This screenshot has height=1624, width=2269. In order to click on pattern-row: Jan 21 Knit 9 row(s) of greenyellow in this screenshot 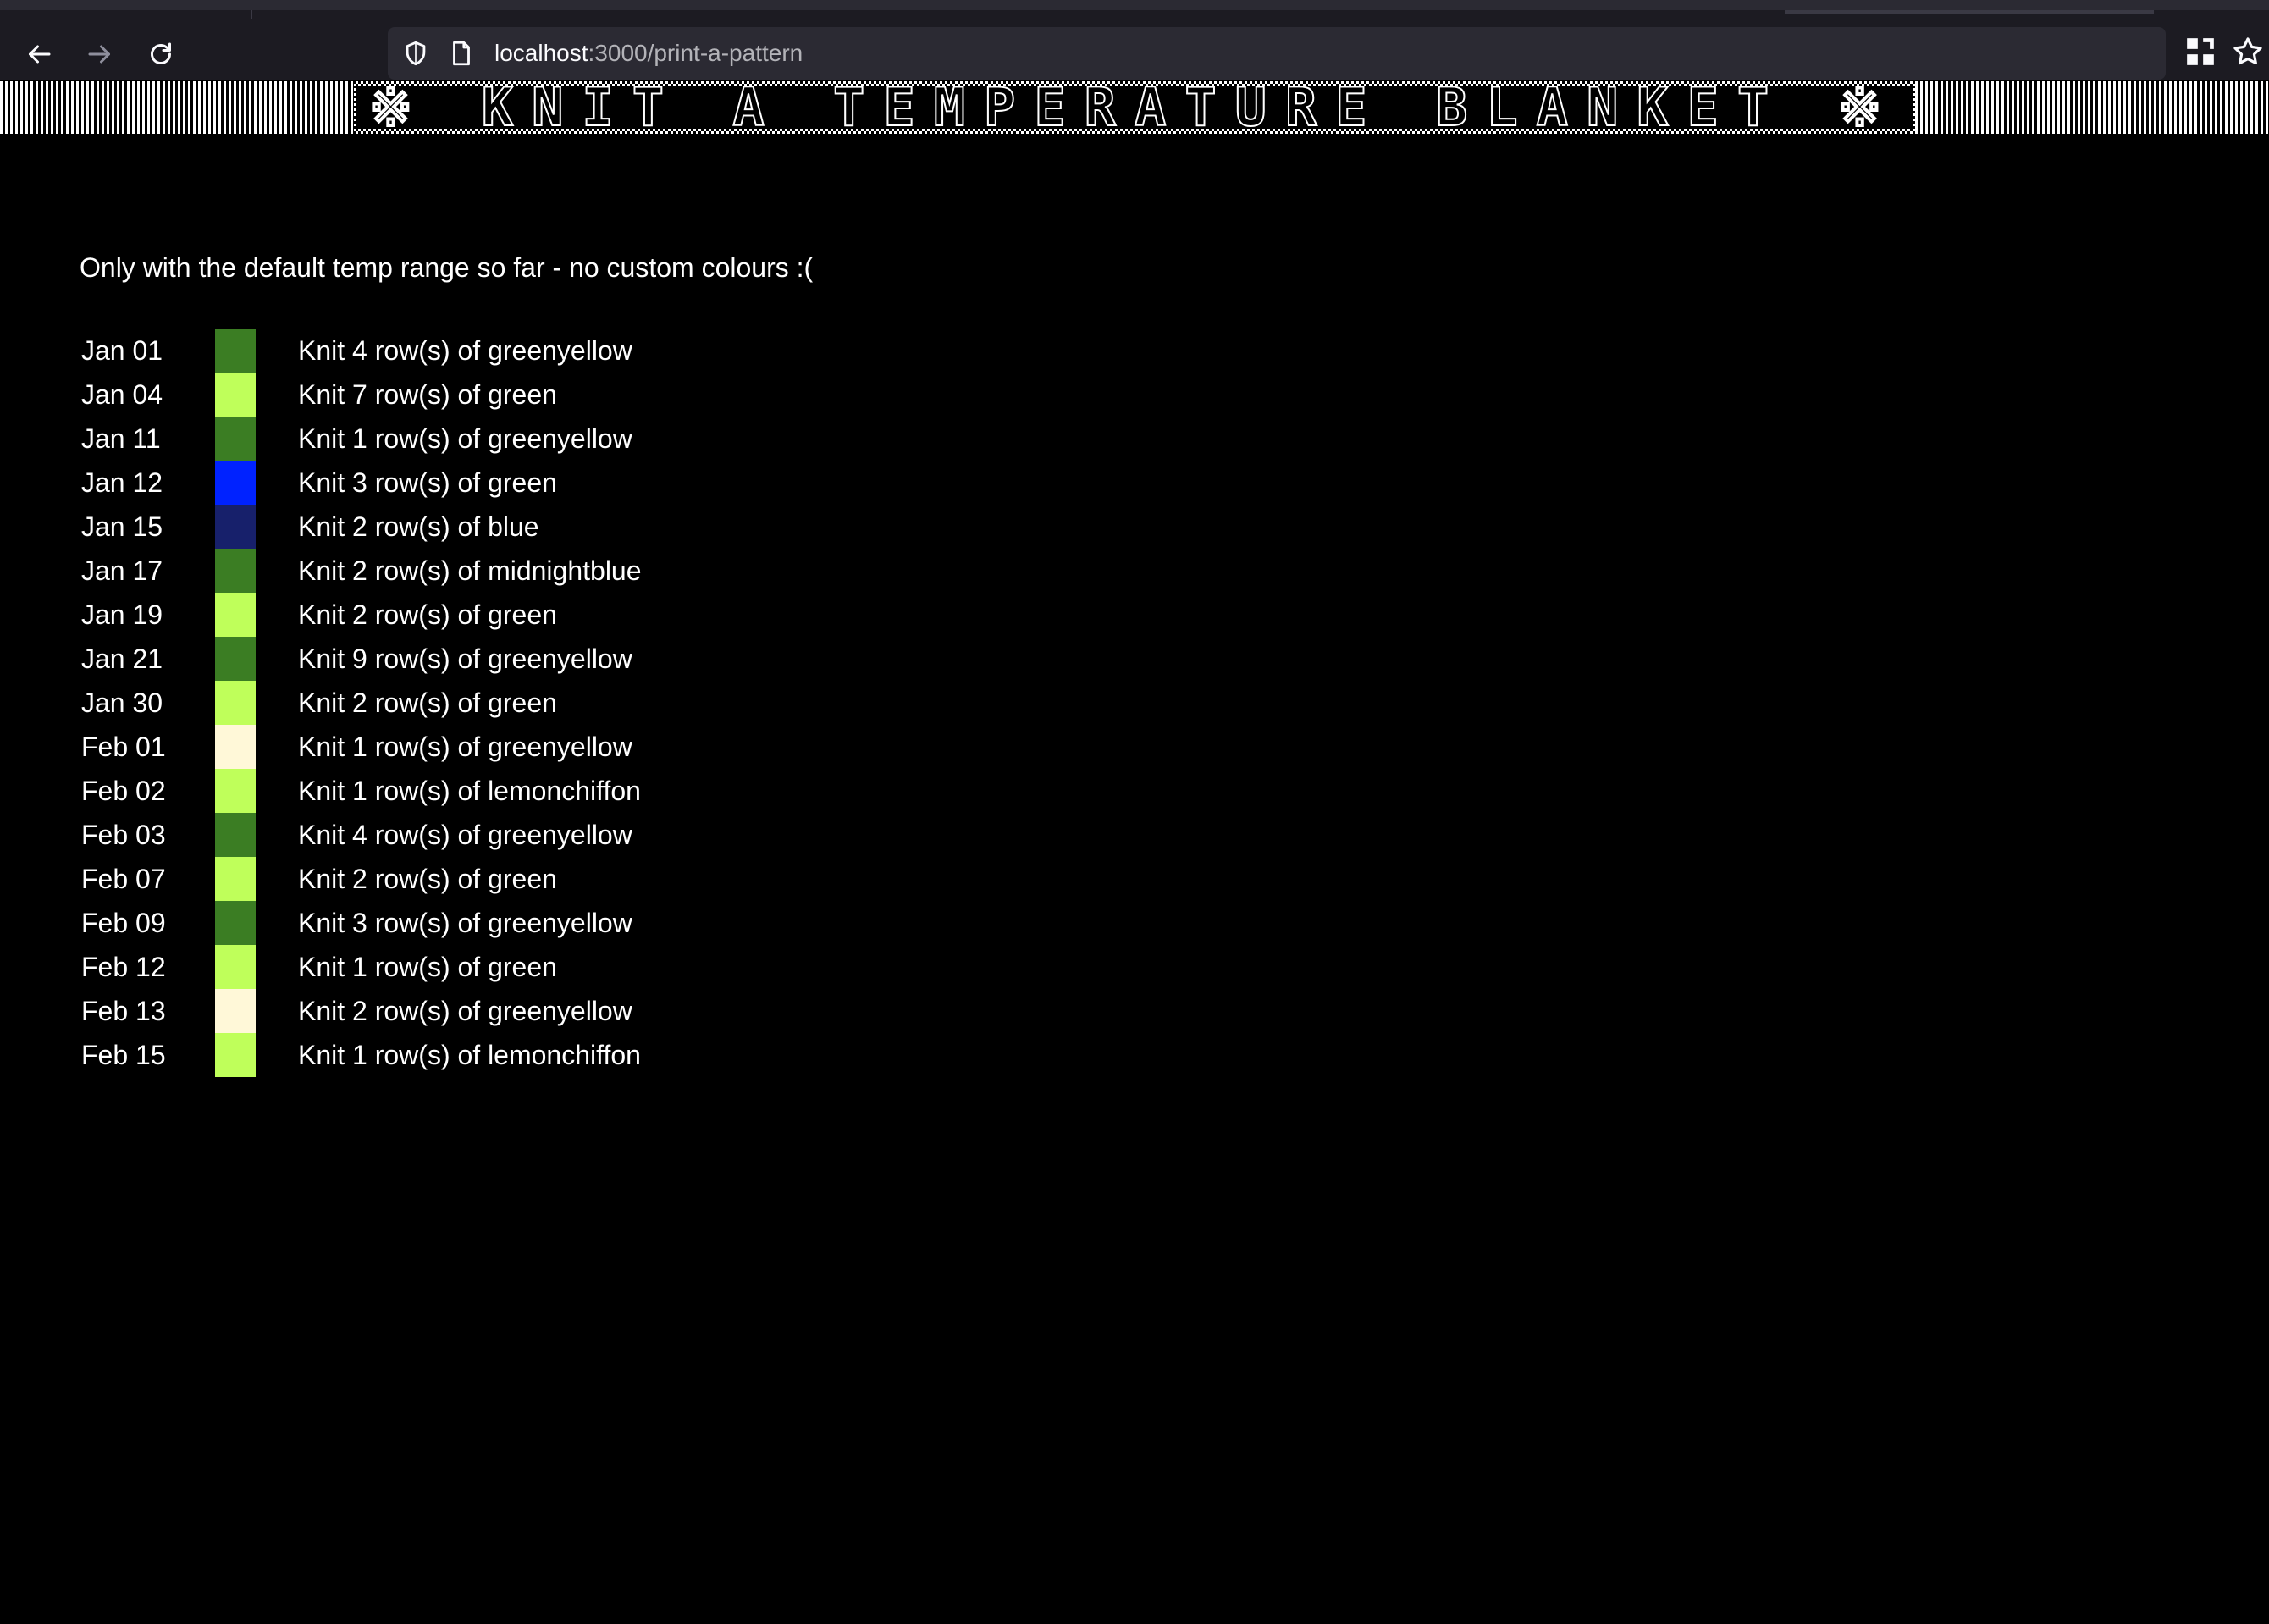, I will do `click(461, 659)`.